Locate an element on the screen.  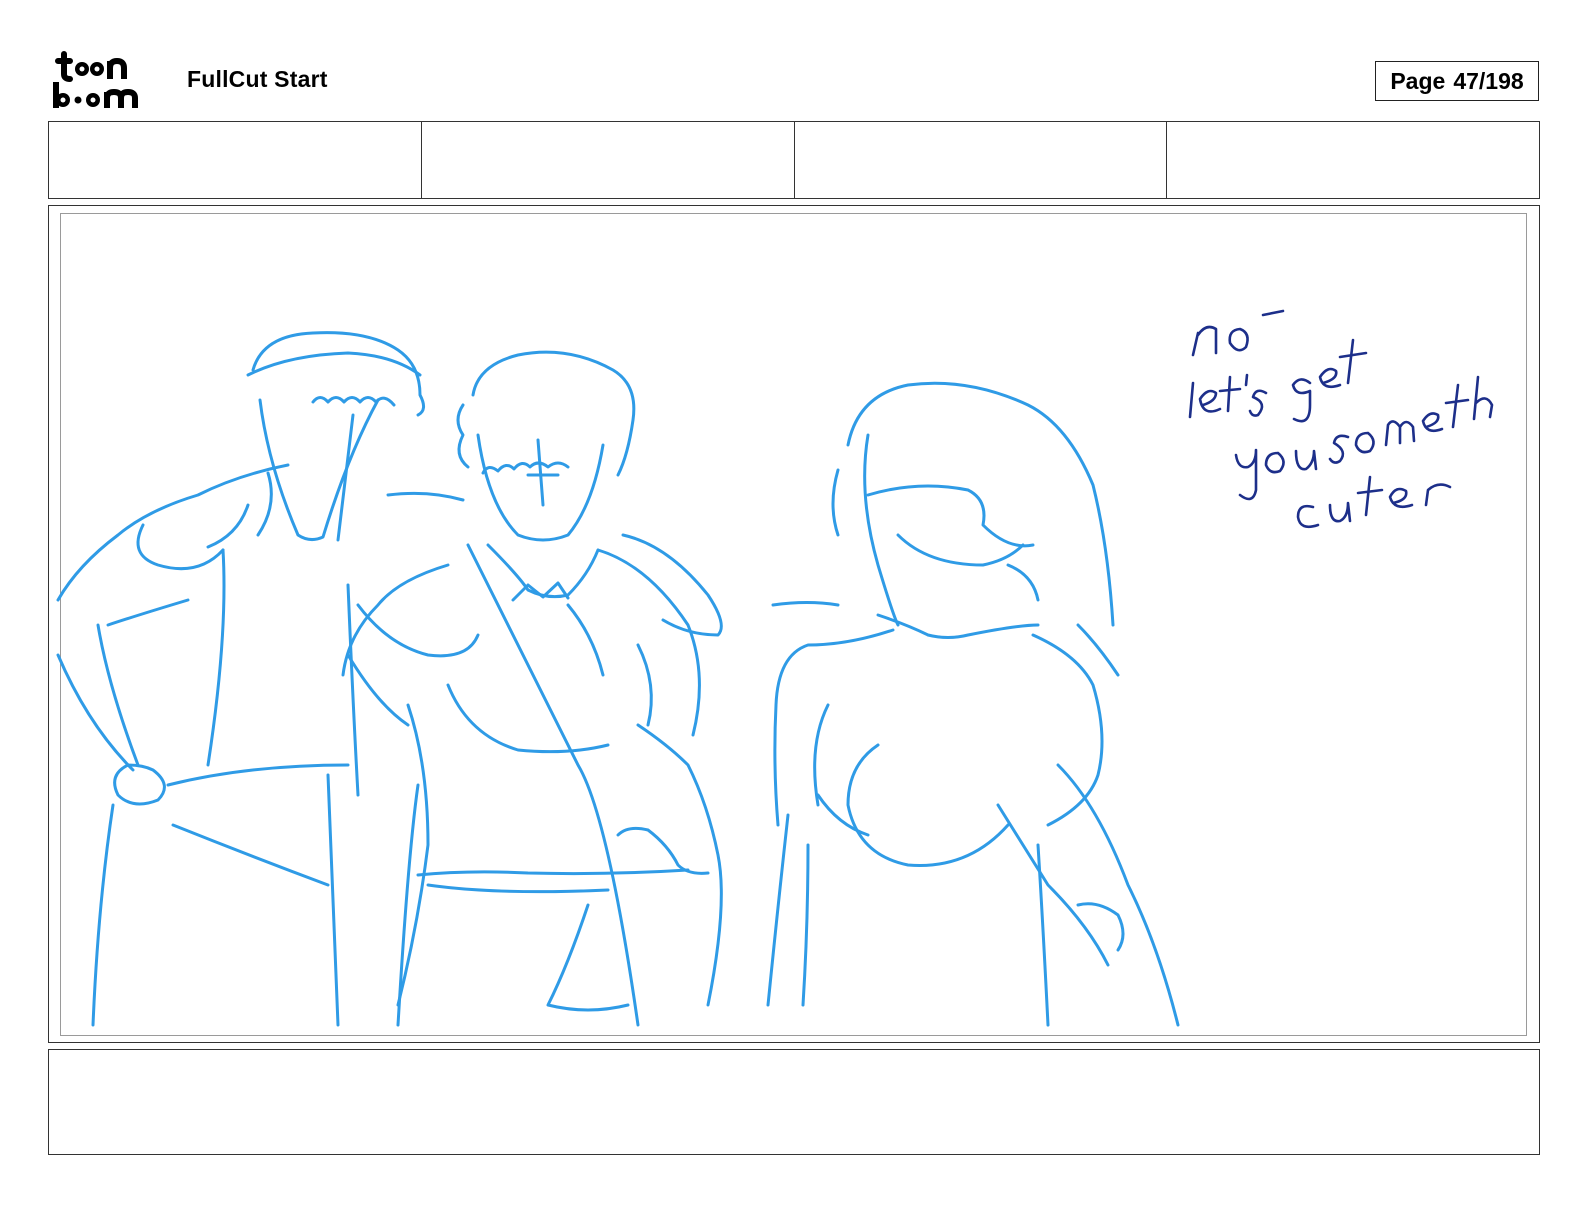
panel-info-row is located at coordinates (794, 160).